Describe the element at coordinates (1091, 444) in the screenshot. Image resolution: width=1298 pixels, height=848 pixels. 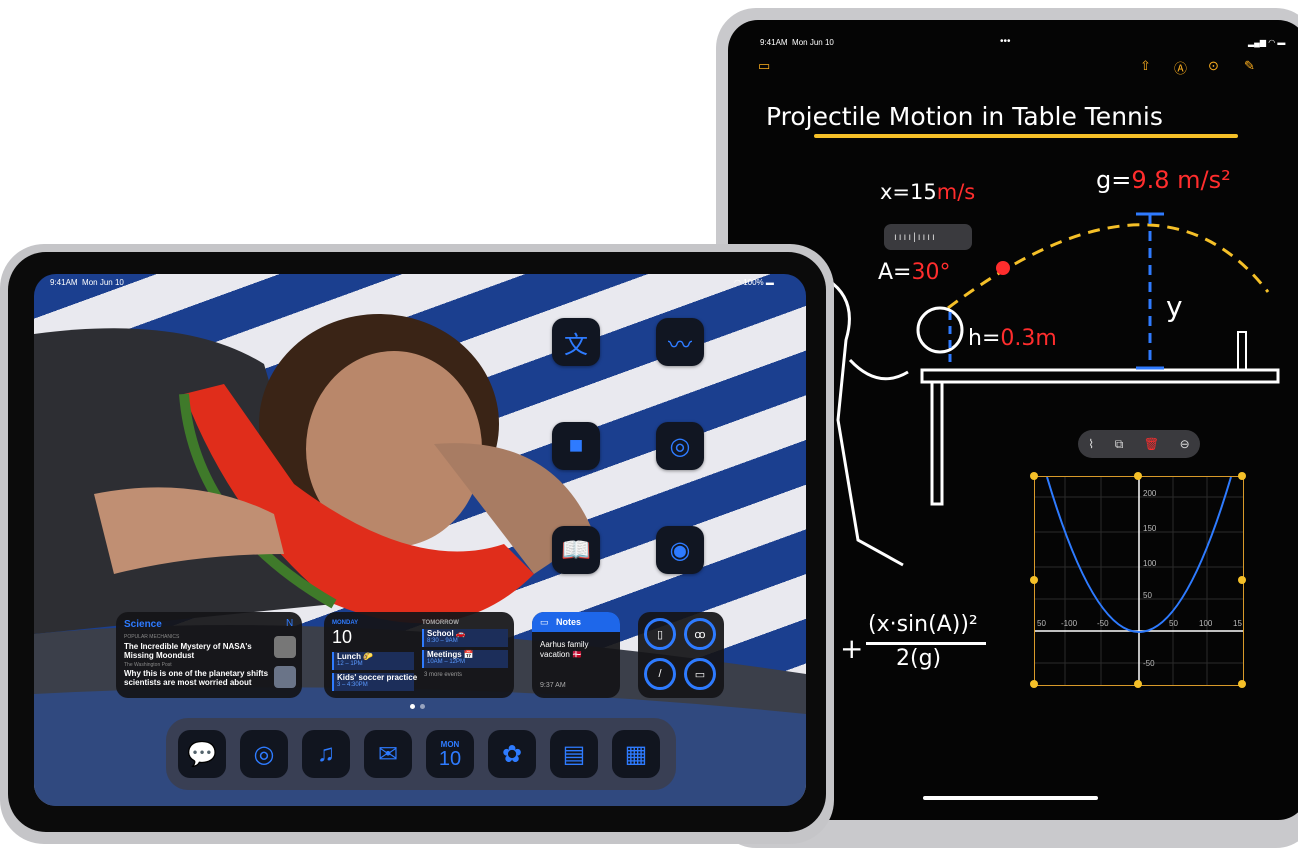
I see `graph-icon: ⌇` at that location.